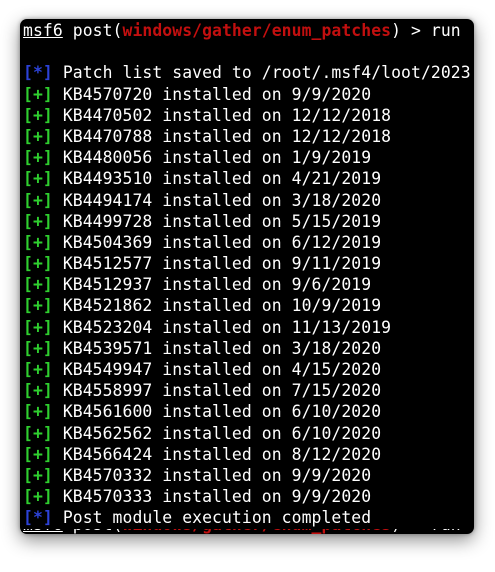 This screenshot has width=495, height=572. I want to click on patch-line: [+] KB4504369 installed on 6/12/2019, so click(248, 242).